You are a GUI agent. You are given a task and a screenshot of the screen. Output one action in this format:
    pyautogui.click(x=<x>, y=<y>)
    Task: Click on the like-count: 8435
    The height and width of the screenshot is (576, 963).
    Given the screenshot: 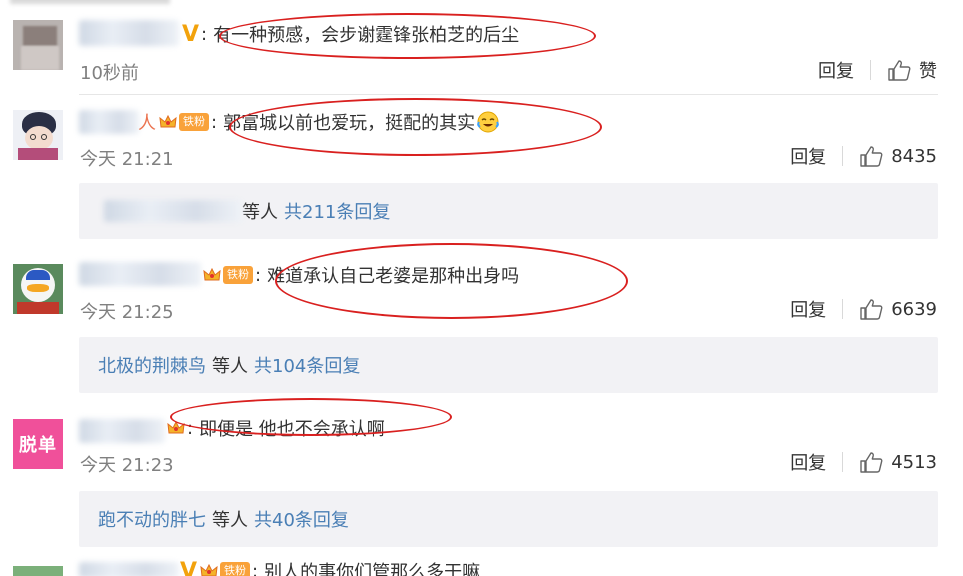 What is the action you would take?
    pyautogui.click(x=914, y=156)
    